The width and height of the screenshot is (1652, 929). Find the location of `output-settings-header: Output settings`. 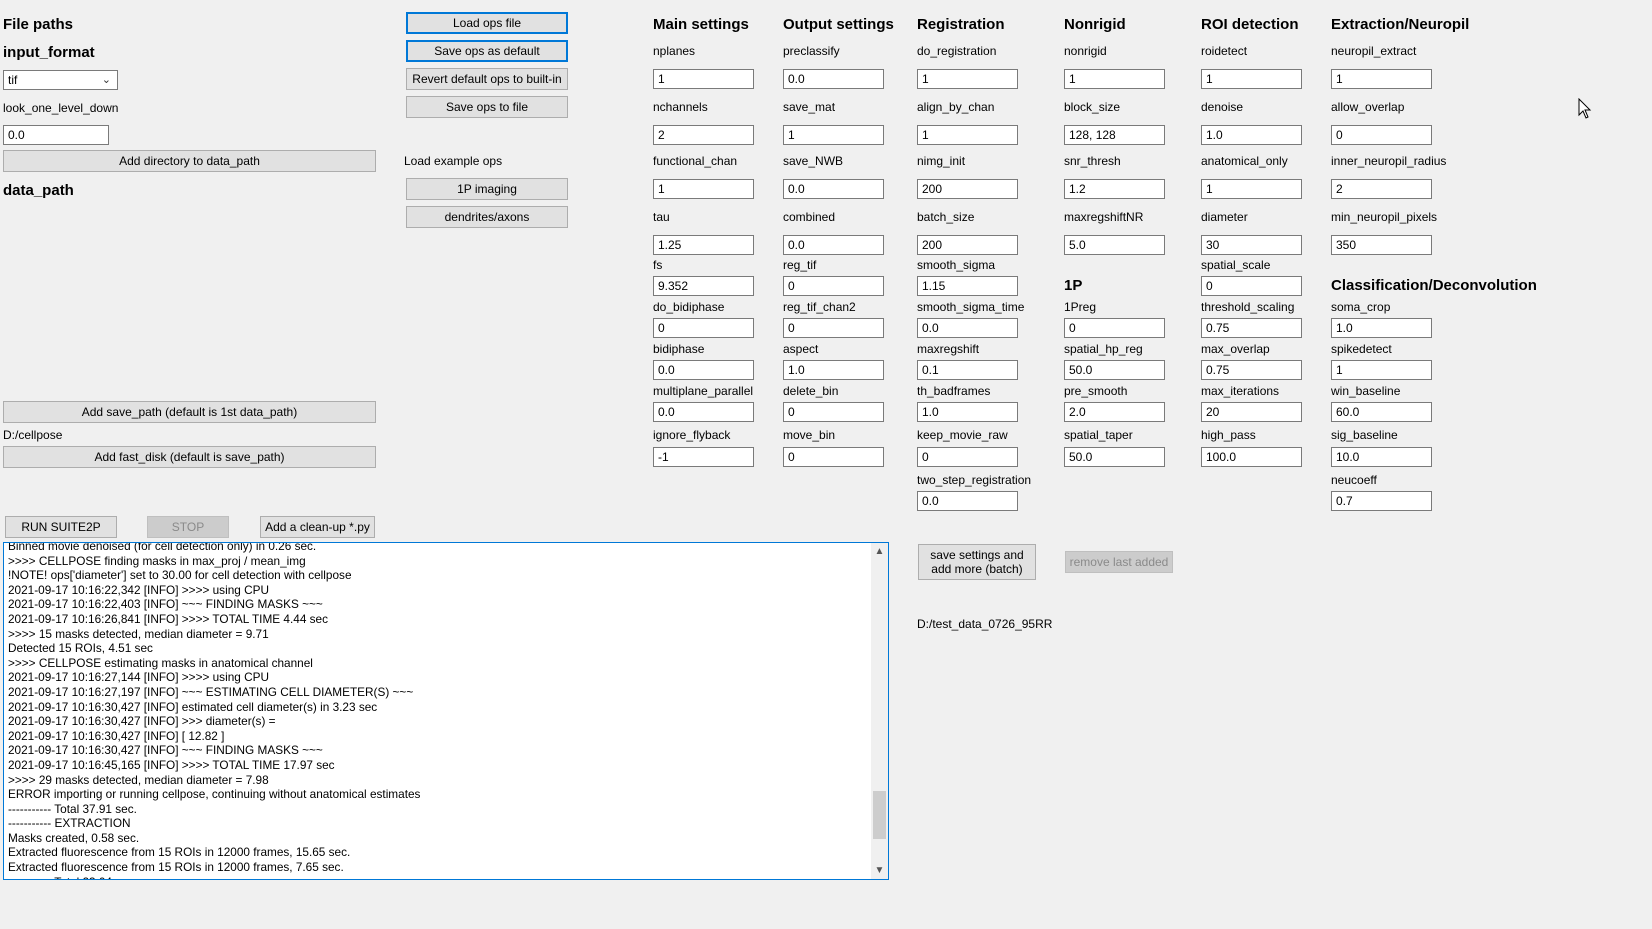

output-settings-header: Output settings is located at coordinates (838, 24).